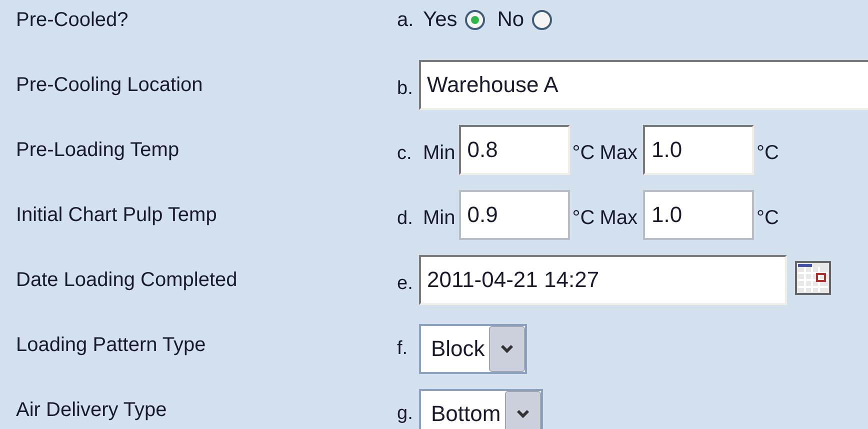 This screenshot has width=868, height=429. Describe the element at coordinates (514, 215) in the screenshot. I see `input-field: 0.9` at that location.